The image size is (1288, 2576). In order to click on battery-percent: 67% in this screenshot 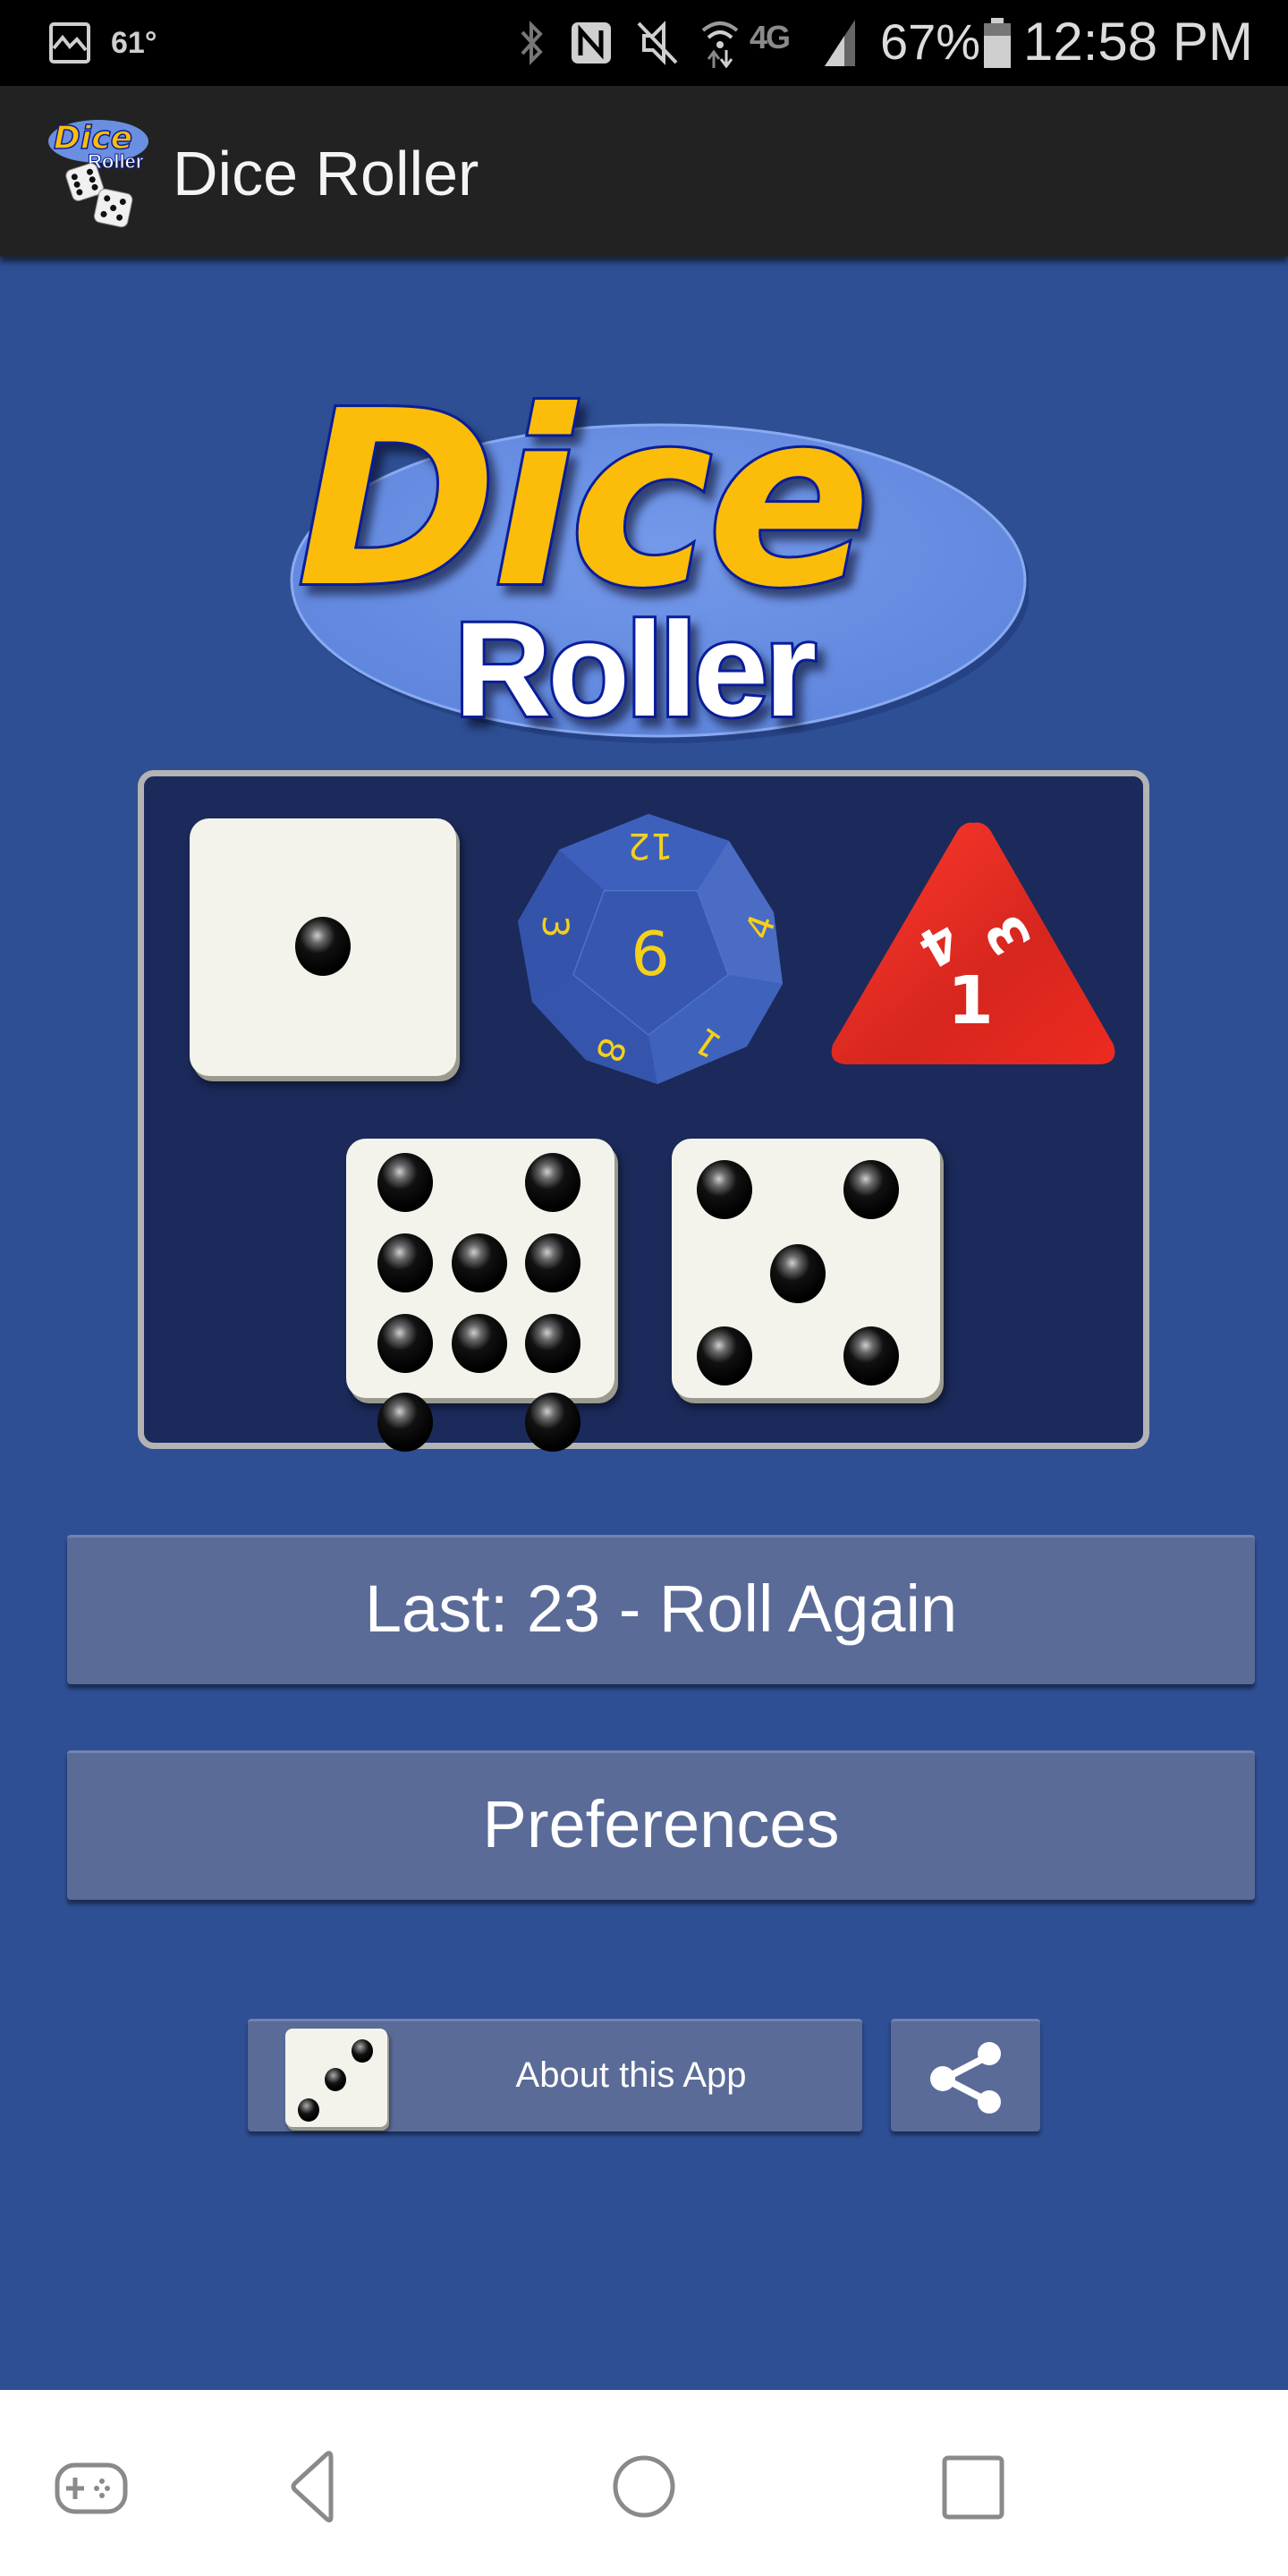, I will do `click(930, 41)`.